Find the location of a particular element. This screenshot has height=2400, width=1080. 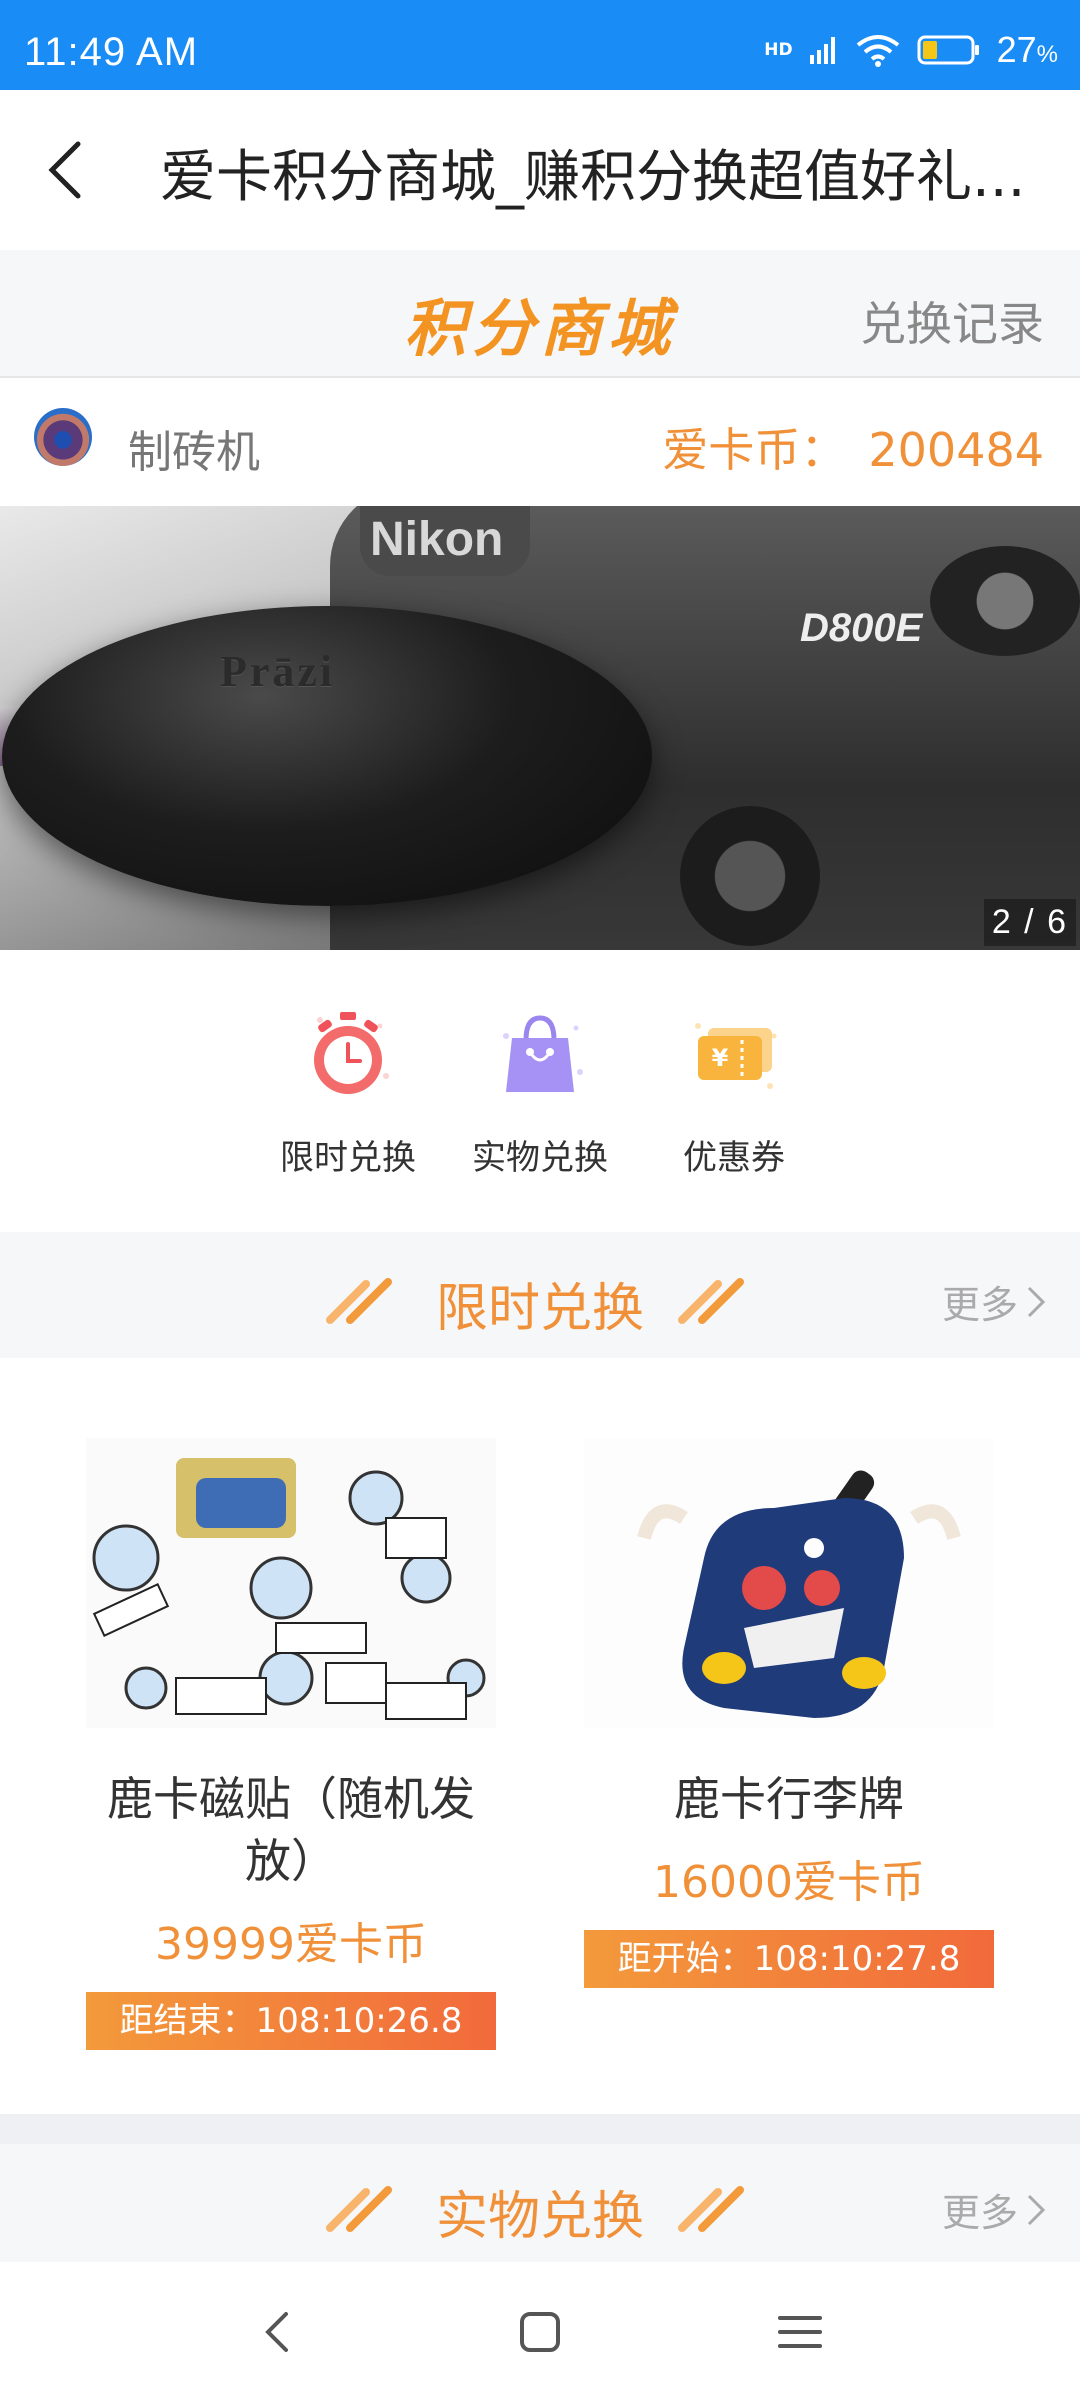

product-card: 鹿卡行李牌 16000爱卡币 距开始：108:10:27.8 is located at coordinates (789, 1713).